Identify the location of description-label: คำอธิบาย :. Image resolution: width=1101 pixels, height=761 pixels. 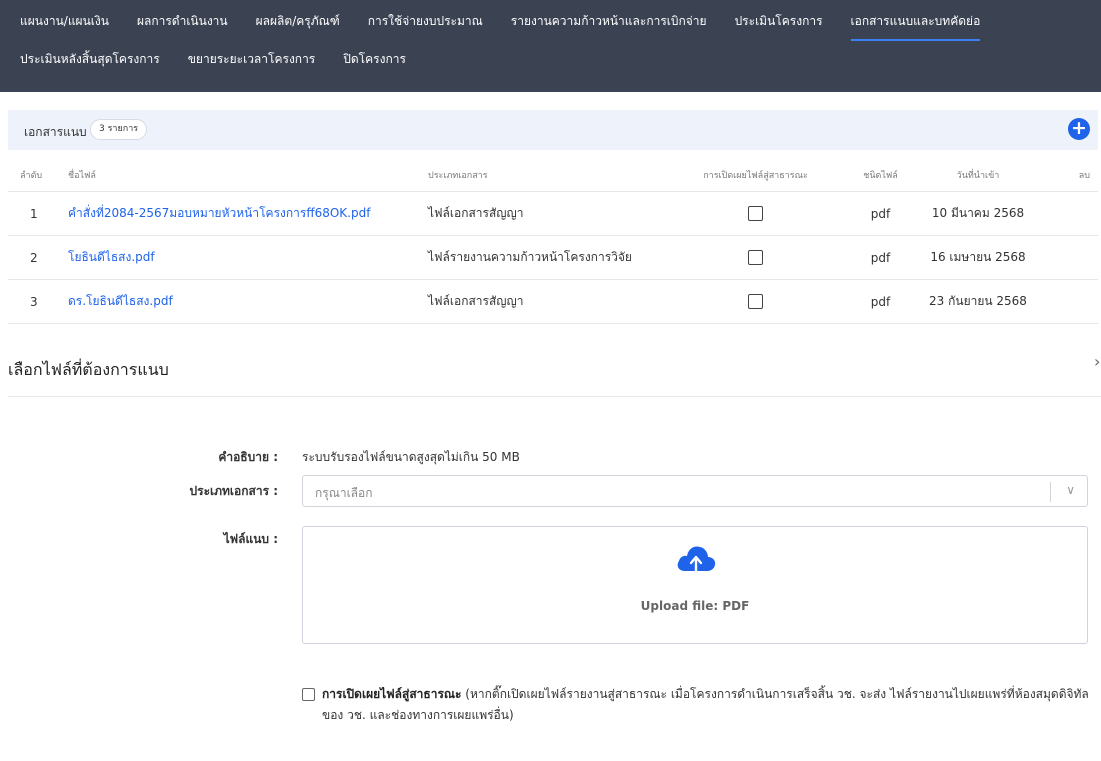
(248, 457).